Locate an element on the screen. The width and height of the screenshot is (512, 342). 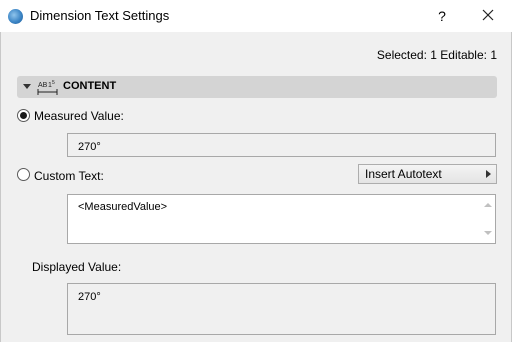
displayed-value-text: 270° is located at coordinates (89, 297).